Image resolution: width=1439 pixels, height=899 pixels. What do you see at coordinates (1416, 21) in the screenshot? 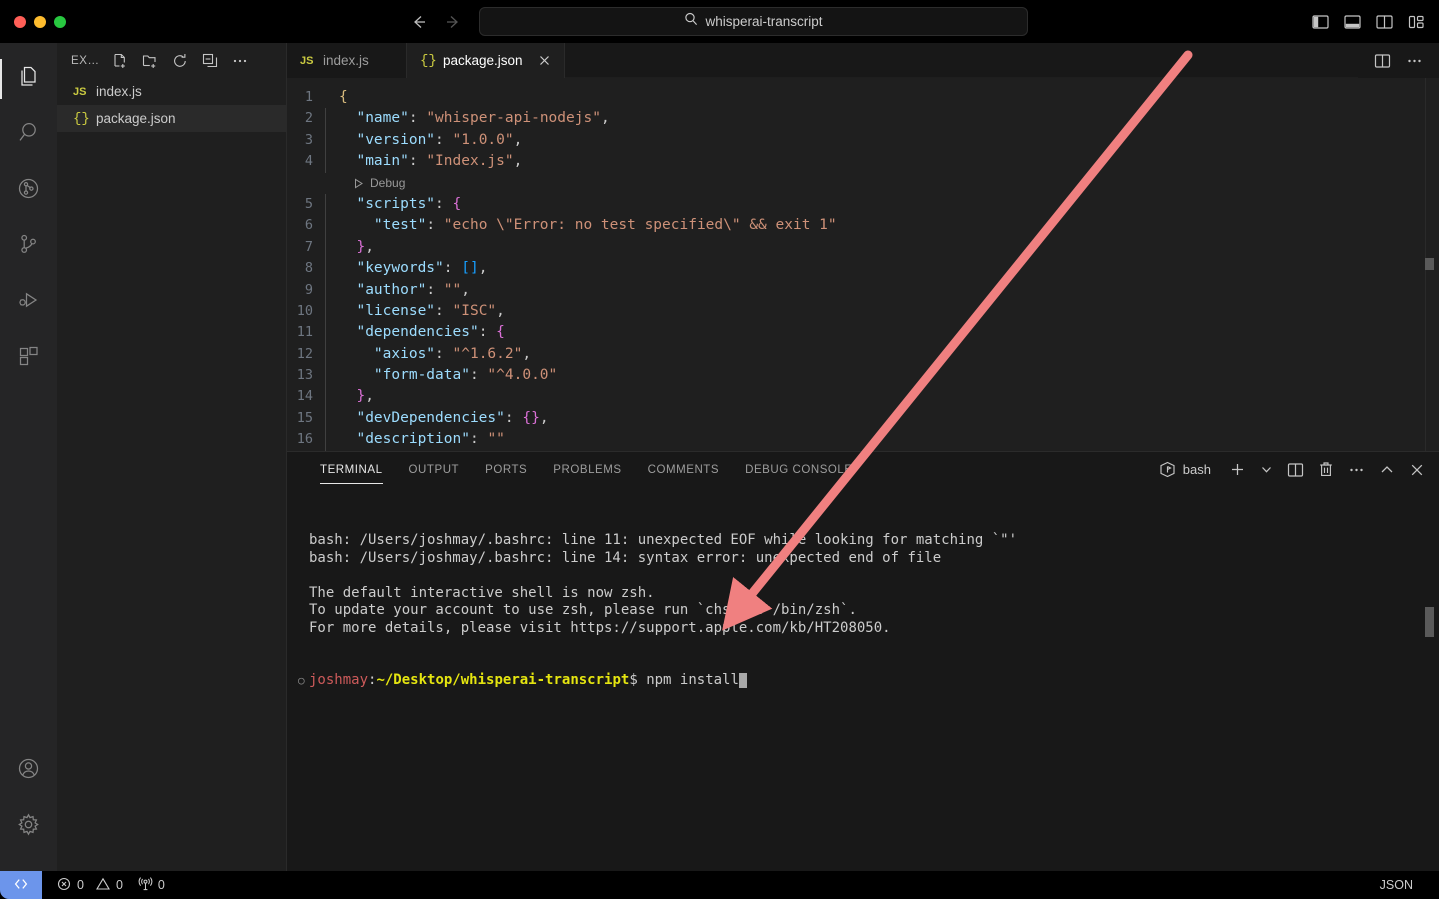
I see `customize-layout-icon` at bounding box center [1416, 21].